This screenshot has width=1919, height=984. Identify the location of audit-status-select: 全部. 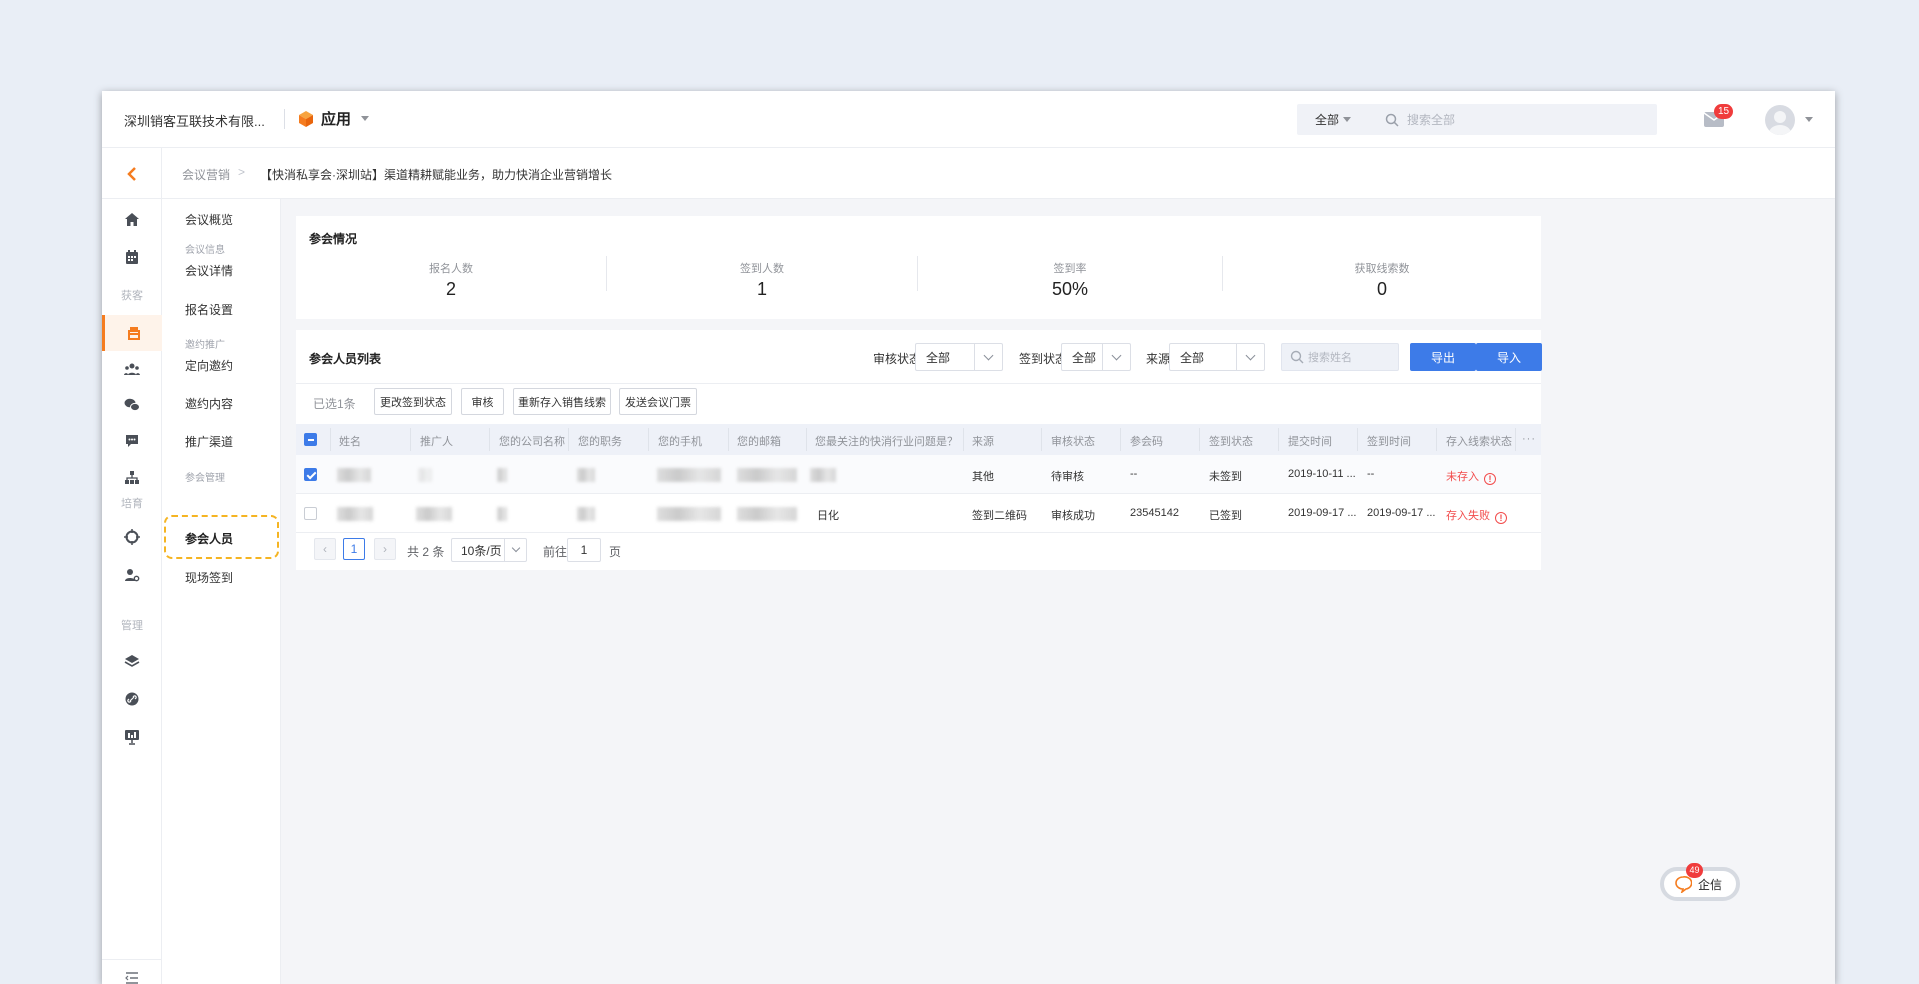
(959, 357).